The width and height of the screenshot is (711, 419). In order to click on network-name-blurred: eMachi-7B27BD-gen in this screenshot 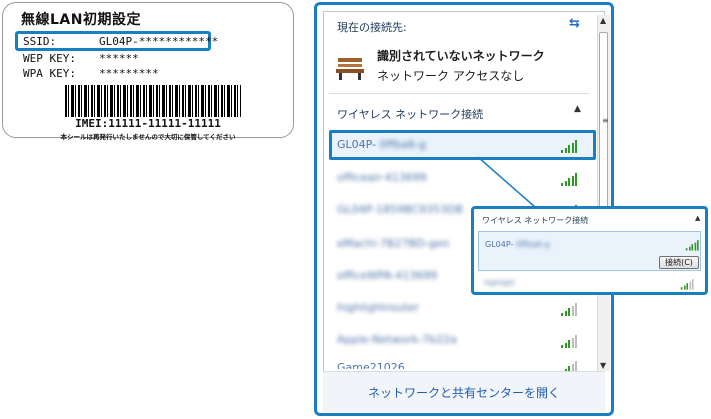, I will do `click(393, 243)`.